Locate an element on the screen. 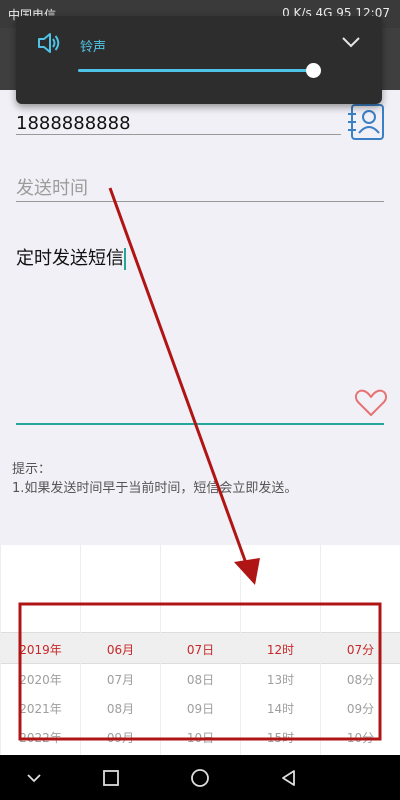 This screenshot has height=800, width=400. picker-option: 10分 is located at coordinates (360, 737).